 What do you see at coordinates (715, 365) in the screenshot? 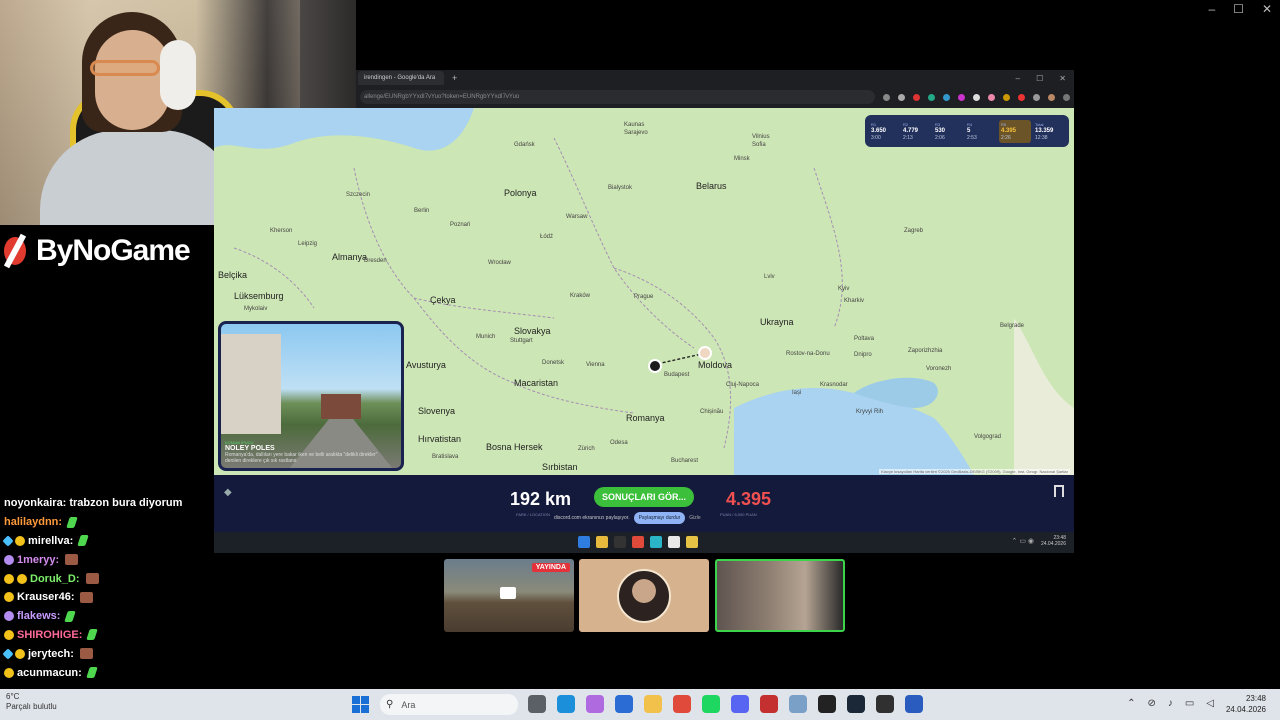
I see `country-label: Moldova` at bounding box center [715, 365].